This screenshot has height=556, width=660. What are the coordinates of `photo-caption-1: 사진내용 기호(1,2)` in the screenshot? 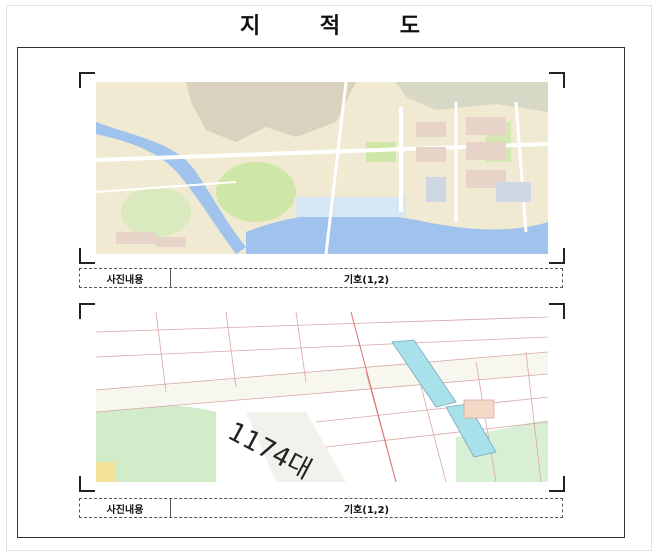 It's located at (321, 278).